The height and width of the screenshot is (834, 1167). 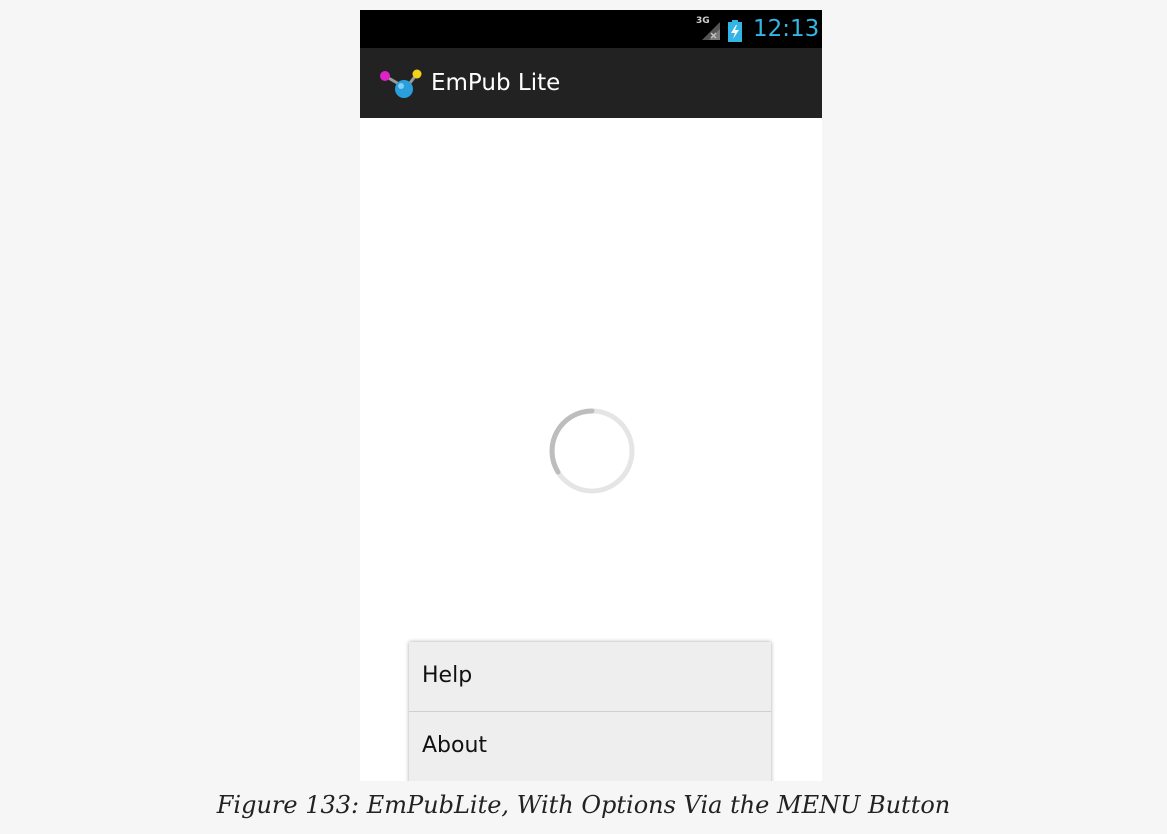 What do you see at coordinates (455, 745) in the screenshot?
I see `menu-item-label: About` at bounding box center [455, 745].